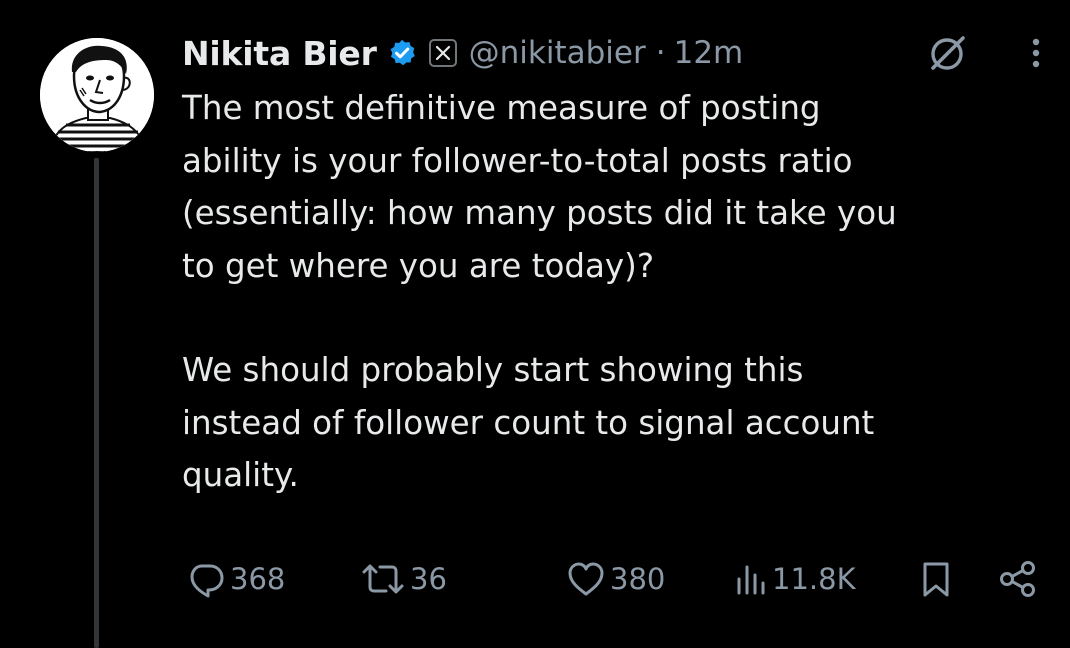 Image resolution: width=1070 pixels, height=648 pixels. I want to click on heart-icon, so click(586, 579).